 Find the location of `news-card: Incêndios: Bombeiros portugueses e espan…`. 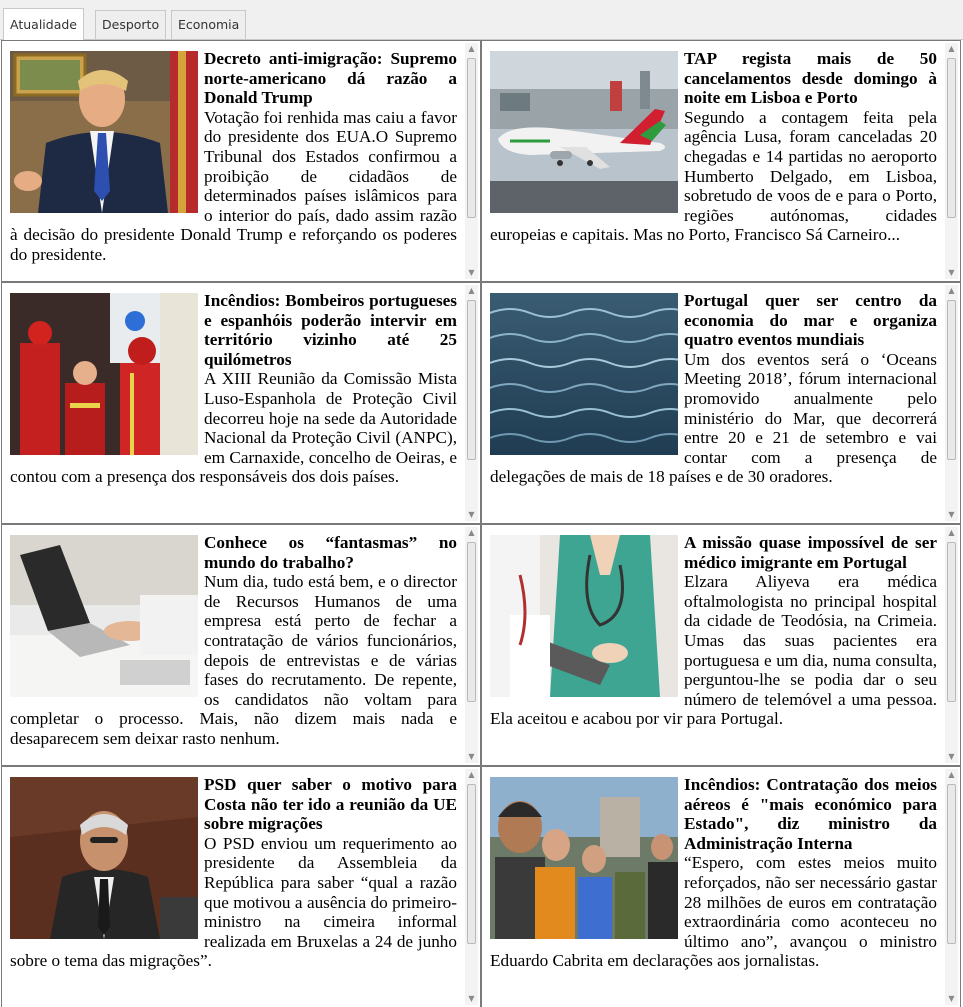

news-card: Incêndios: Bombeiros portugueses e espan… is located at coordinates (241, 403).